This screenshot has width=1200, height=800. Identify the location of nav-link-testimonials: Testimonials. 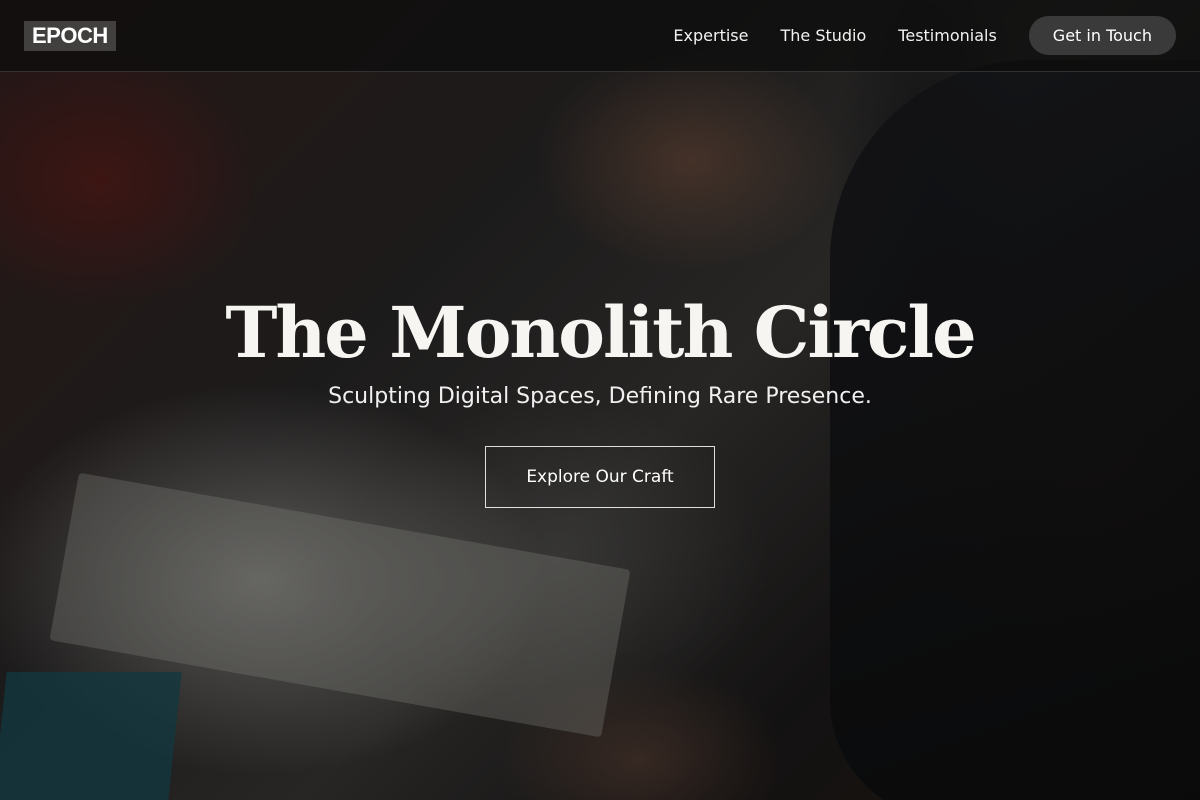
(947, 35).